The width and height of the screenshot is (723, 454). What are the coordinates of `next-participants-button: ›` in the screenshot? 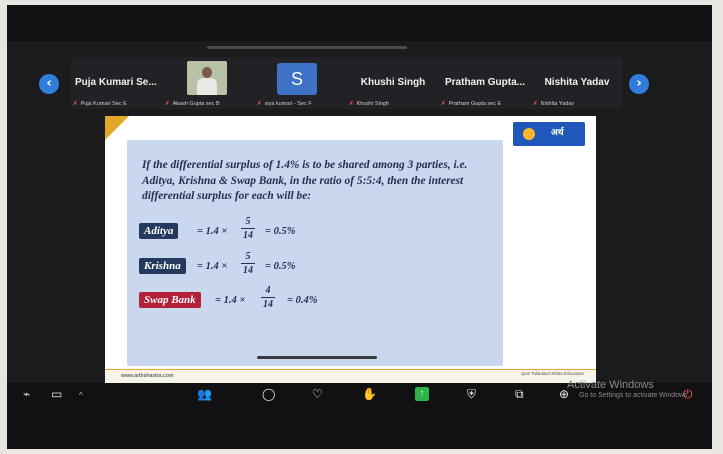 It's located at (639, 84).